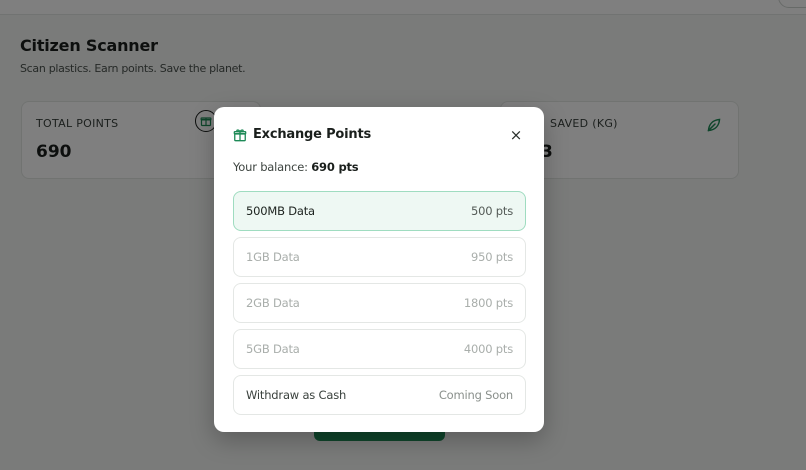  What do you see at coordinates (379, 303) in the screenshot?
I see `option-2gb-data: 2GB Data 1800 pts` at bounding box center [379, 303].